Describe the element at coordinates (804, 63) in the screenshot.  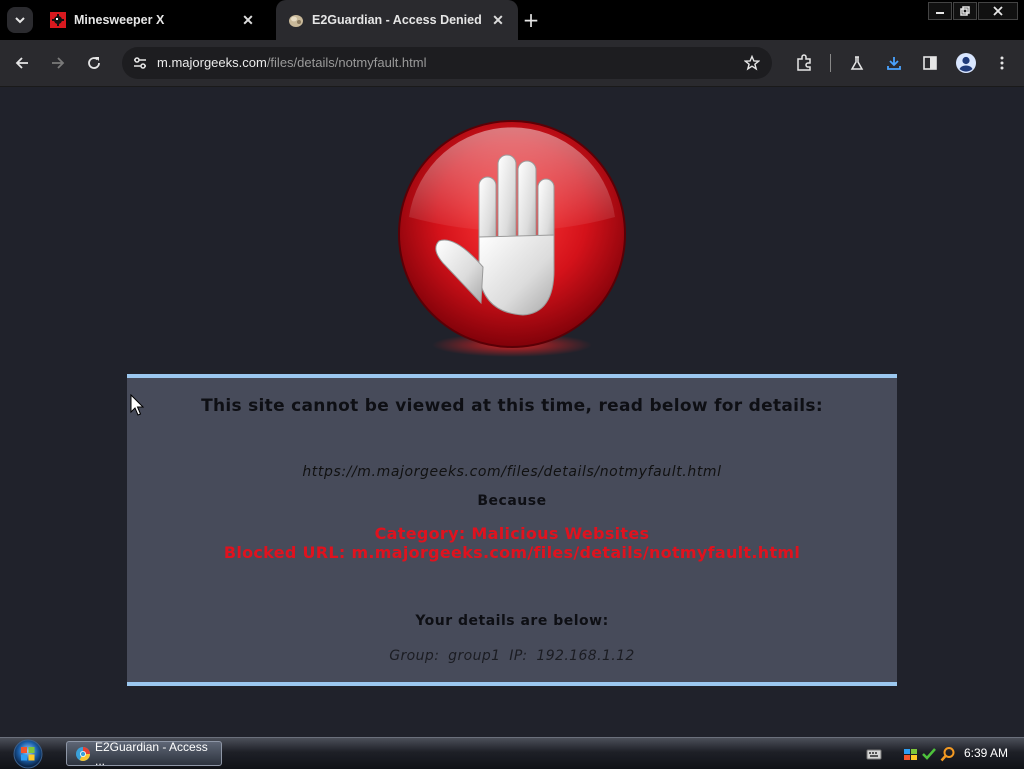
I see `extensions-icon` at that location.